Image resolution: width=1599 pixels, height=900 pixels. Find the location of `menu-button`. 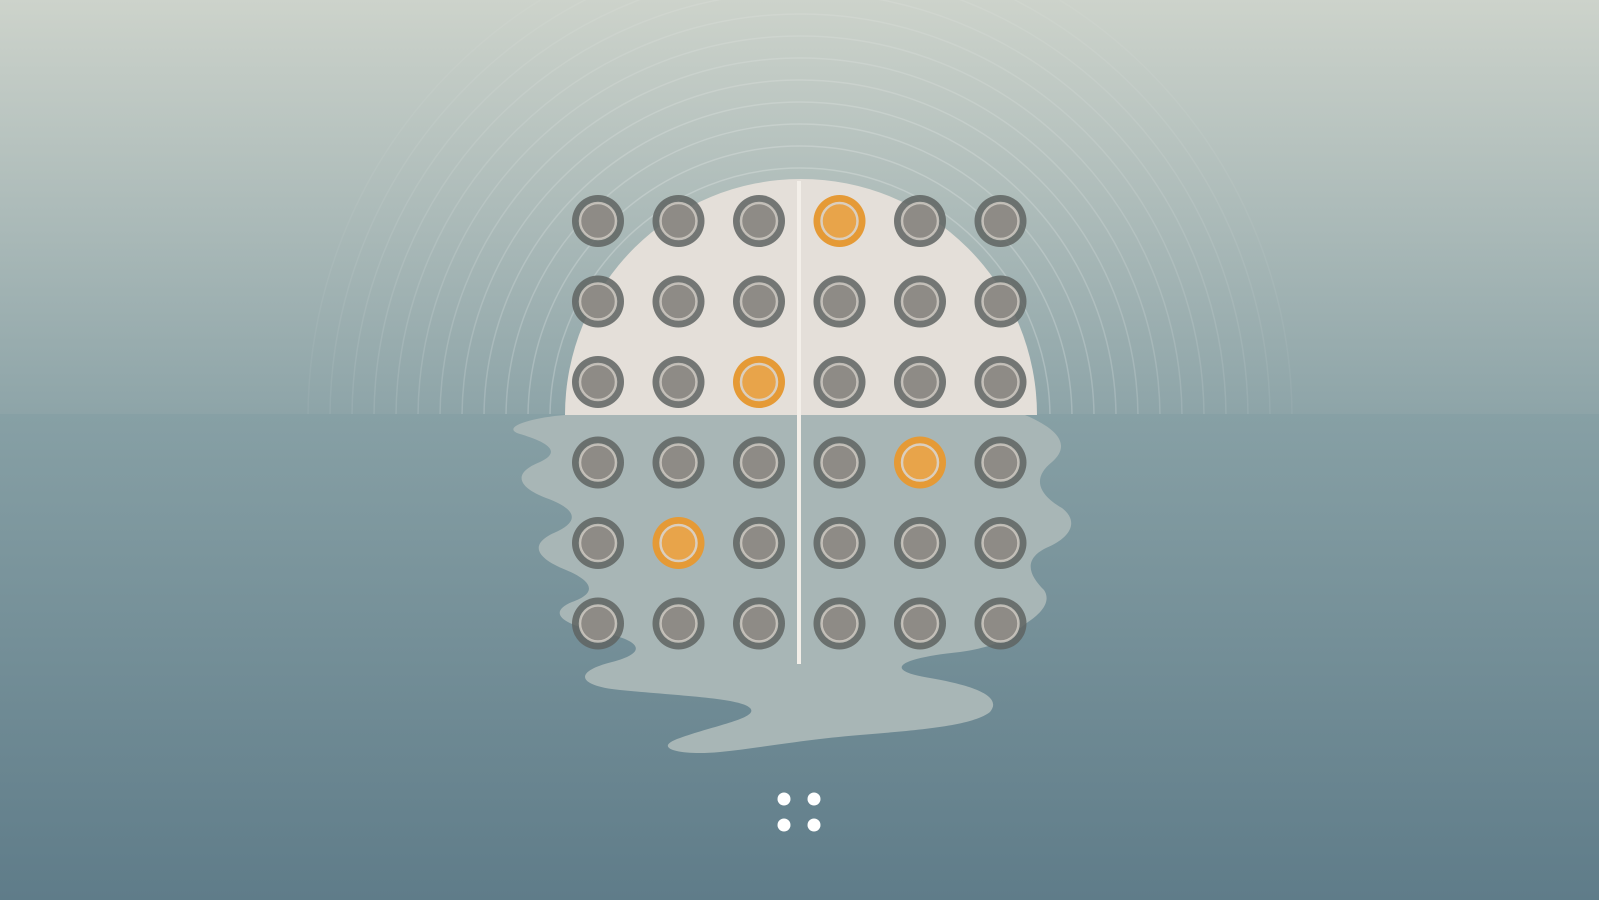

menu-button is located at coordinates (799, 814).